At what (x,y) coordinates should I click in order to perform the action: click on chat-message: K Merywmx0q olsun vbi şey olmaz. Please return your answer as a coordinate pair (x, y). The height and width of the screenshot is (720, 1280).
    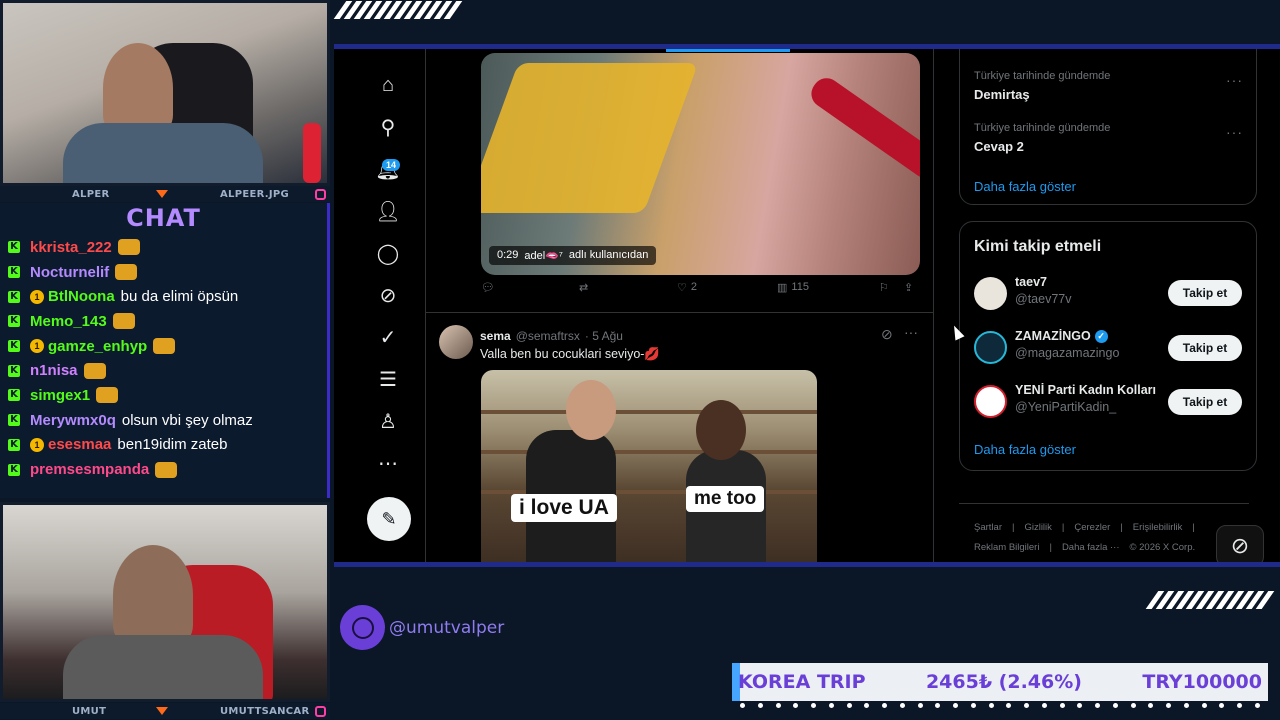
    Looking at the image, I should click on (163, 420).